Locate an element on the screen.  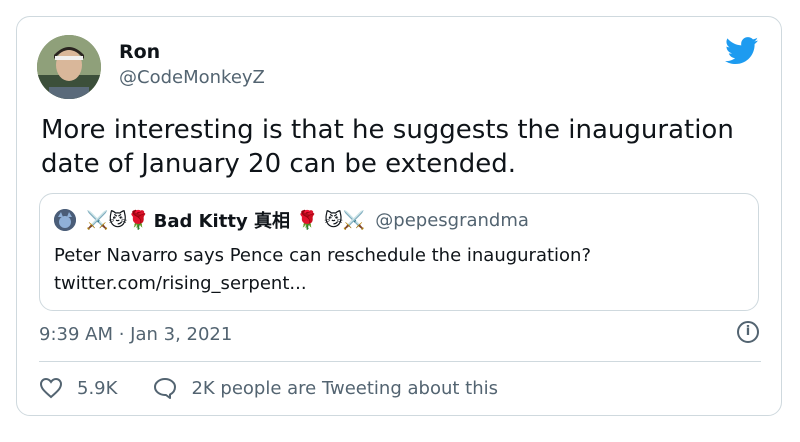
conversation-link: 2K people are Tweeting about this is located at coordinates (325, 388).